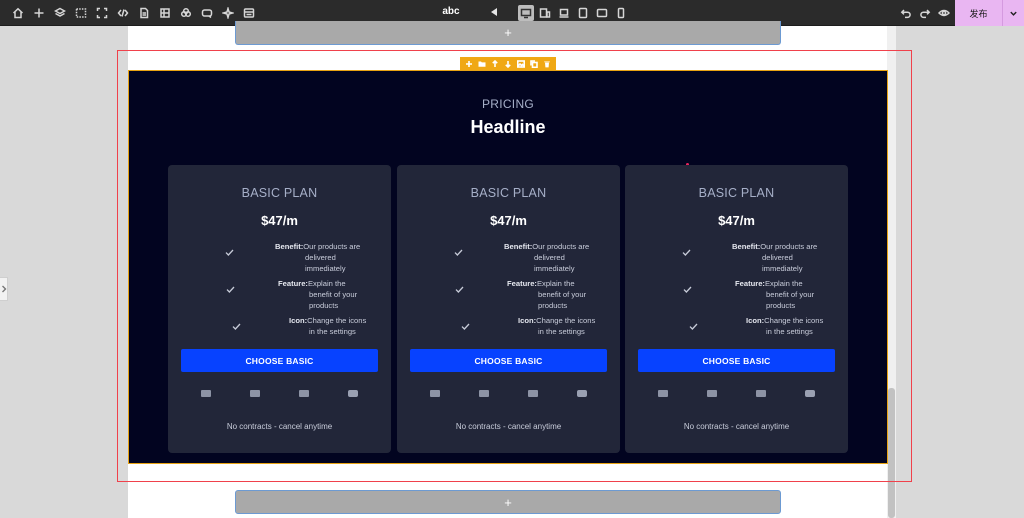 The width and height of the screenshot is (1024, 518). I want to click on duplicate-icon, so click(534, 63).